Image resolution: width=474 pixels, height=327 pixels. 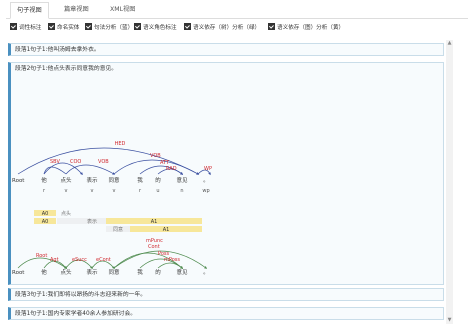 I want to click on scroll-up-icon: ▲, so click(x=449, y=43).